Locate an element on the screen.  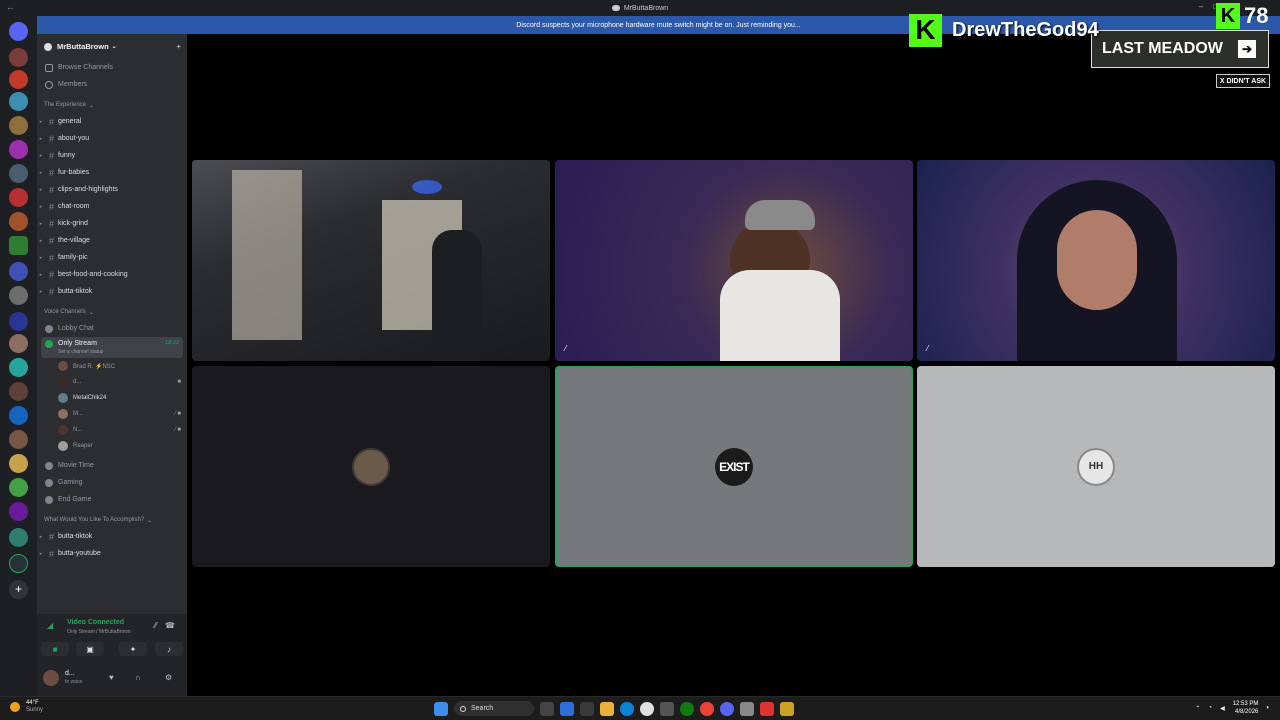
voice-channel-only-stream: Only Stream 18:22 Set a channel status is located at coordinates (112, 347).